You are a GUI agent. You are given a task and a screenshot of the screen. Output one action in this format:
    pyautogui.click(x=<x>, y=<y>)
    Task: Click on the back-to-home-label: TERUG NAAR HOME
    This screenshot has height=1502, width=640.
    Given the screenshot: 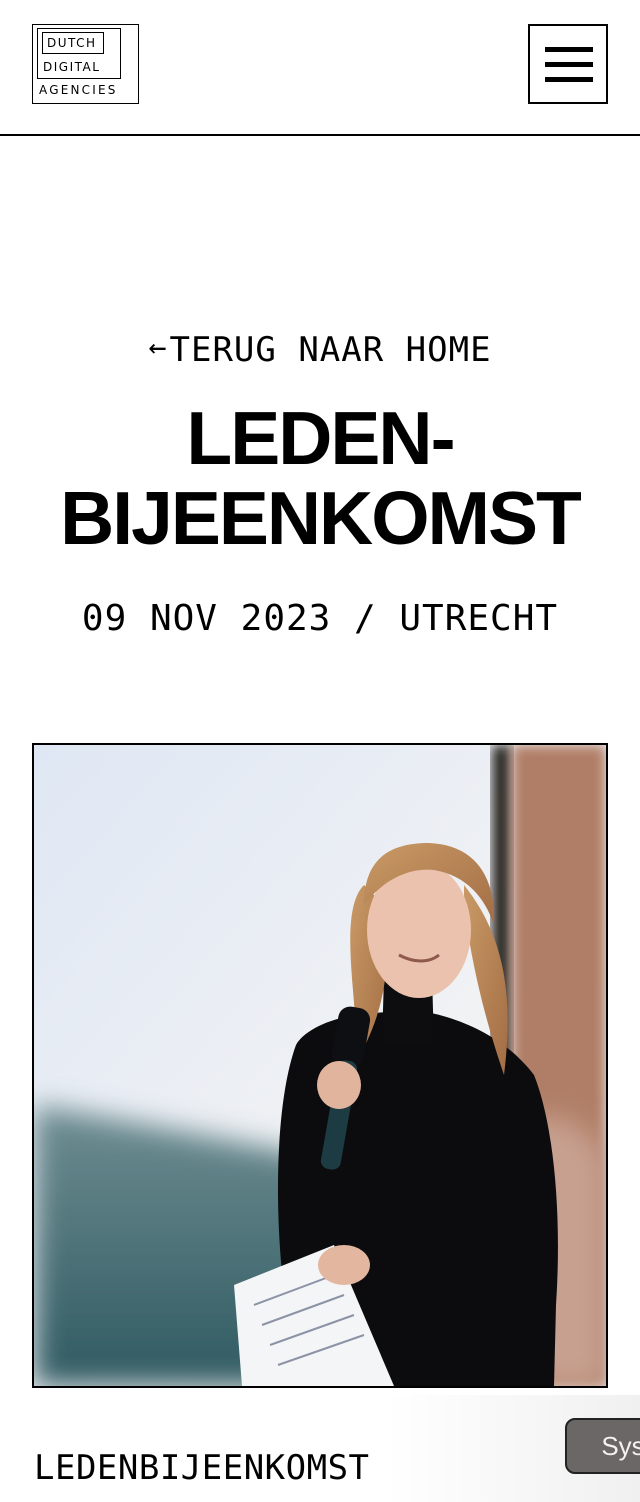 What is the action you would take?
    pyautogui.click(x=330, y=350)
    